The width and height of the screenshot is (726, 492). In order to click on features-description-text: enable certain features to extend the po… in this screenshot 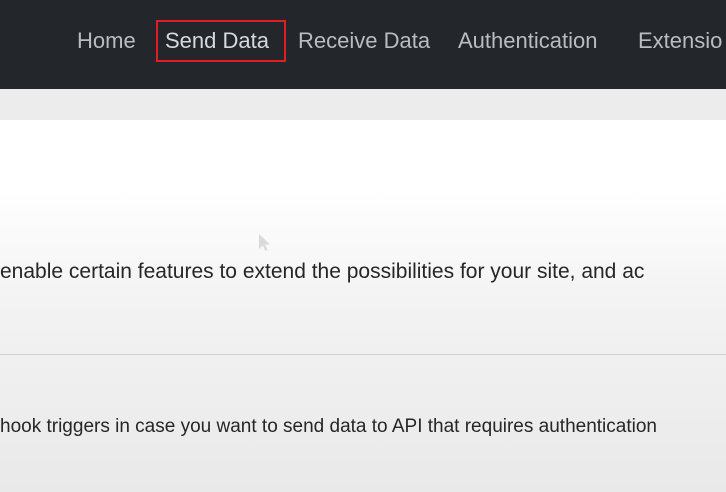, I will do `click(322, 271)`.